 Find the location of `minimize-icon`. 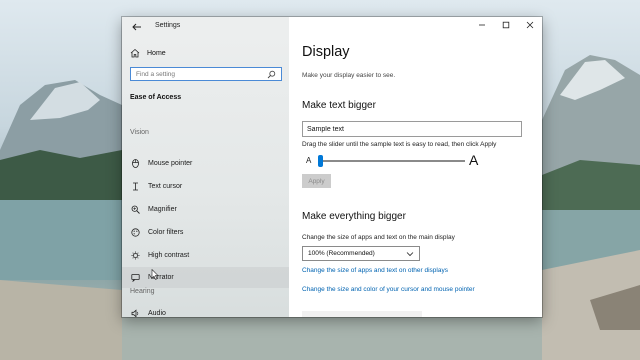

minimize-icon is located at coordinates (482, 26).